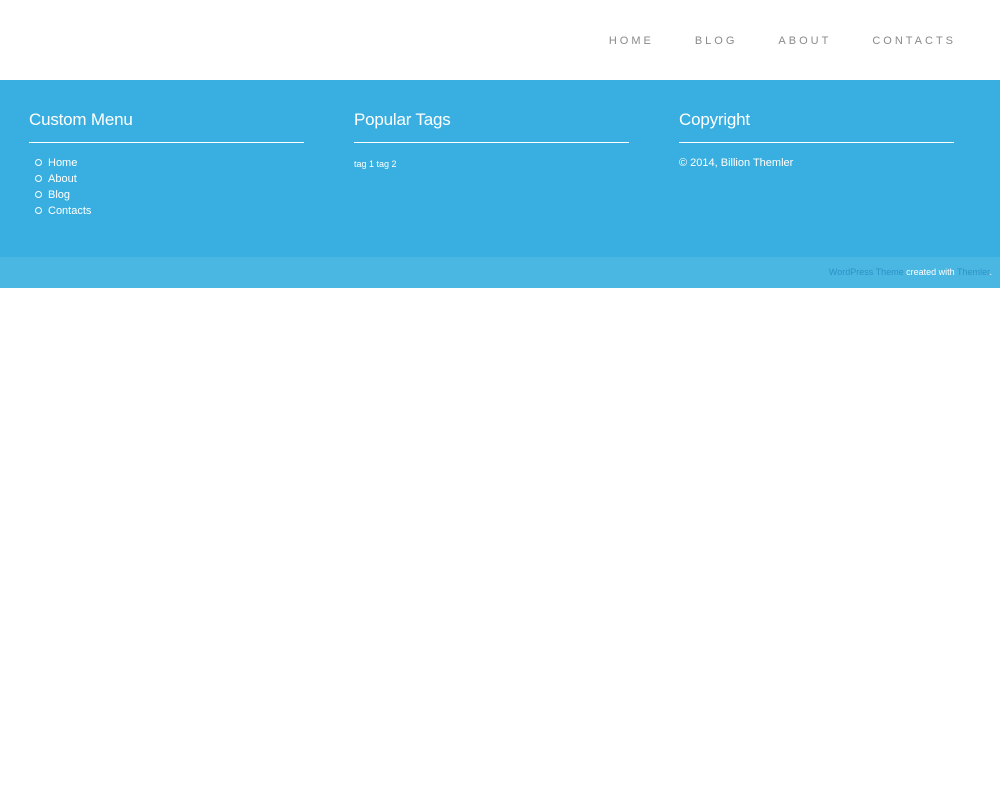 The height and width of the screenshot is (802, 1000). What do you see at coordinates (500, 40) in the screenshot?
I see `site-header: HOME BLOG ABOUT CONTACTS` at bounding box center [500, 40].